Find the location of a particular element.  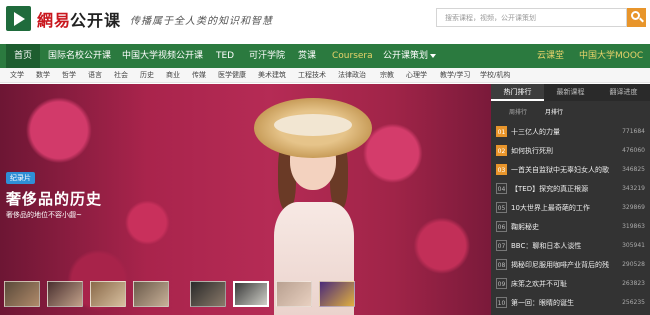

nav-item-mooc: 中国大学MOOC is located at coordinates (611, 56).